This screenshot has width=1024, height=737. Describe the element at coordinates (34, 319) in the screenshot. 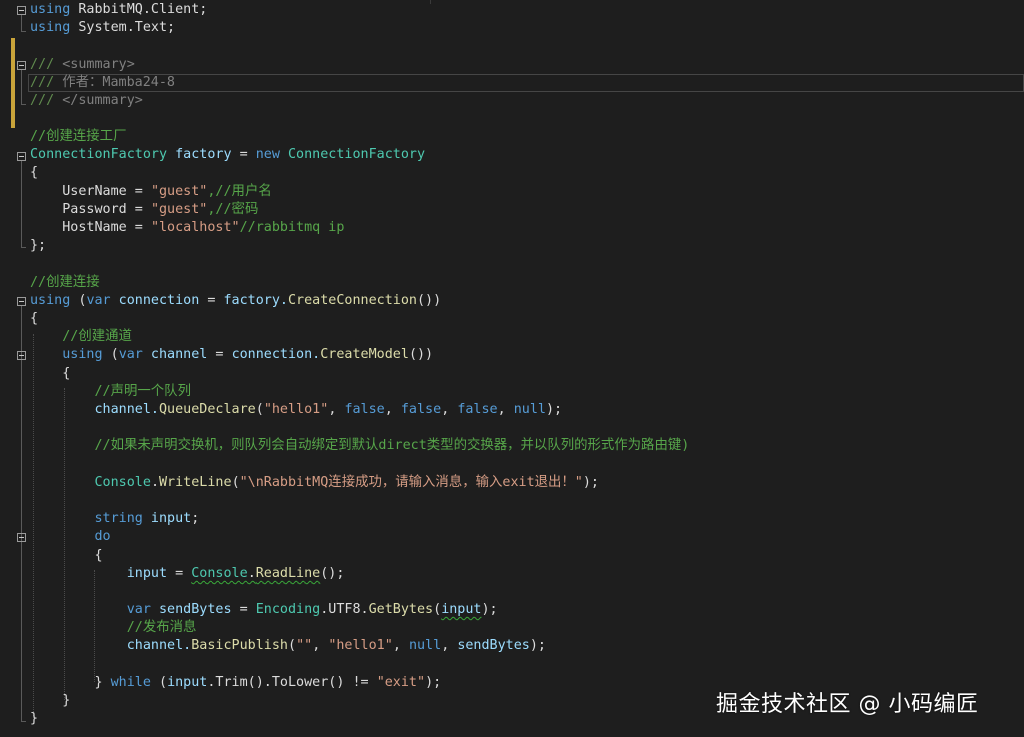

I see `code-line-18: {` at that location.